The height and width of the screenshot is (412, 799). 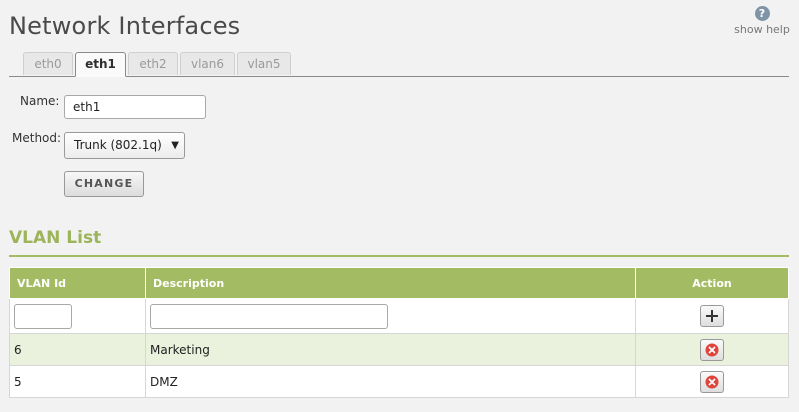 What do you see at coordinates (100, 64) in the screenshot?
I see `tab-eth1: eth1` at bounding box center [100, 64].